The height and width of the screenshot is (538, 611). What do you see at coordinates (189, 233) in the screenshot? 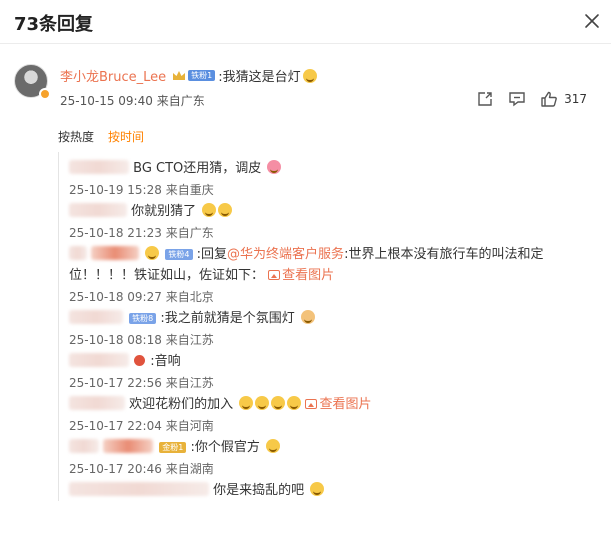
I see `reply-location: 来自广东` at bounding box center [189, 233].